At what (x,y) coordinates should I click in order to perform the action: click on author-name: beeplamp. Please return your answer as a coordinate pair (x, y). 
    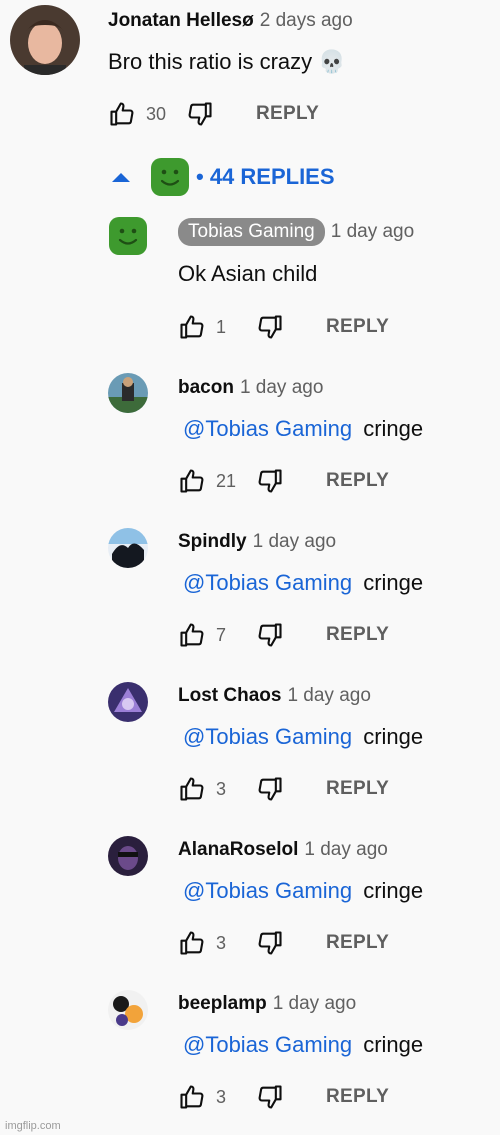
    Looking at the image, I should click on (222, 1003).